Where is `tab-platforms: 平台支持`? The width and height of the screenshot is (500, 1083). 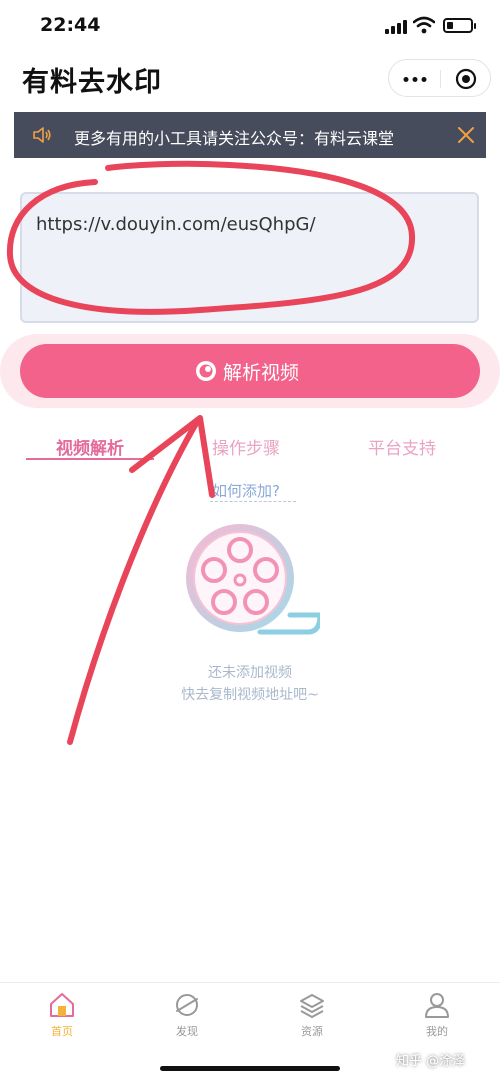
tab-platforms: 平台支持 is located at coordinates (402, 446).